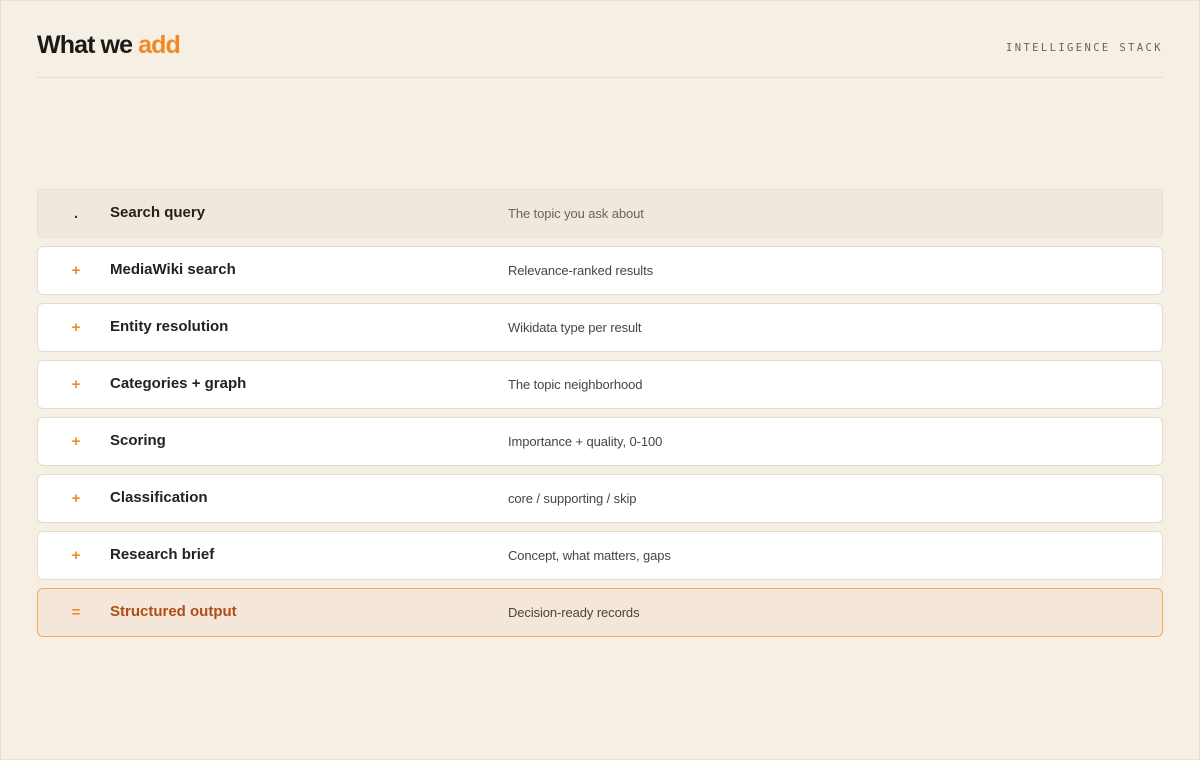 This screenshot has width=1200, height=760. Describe the element at coordinates (575, 384) in the screenshot. I see `row-description: The topic neighborhood` at that location.